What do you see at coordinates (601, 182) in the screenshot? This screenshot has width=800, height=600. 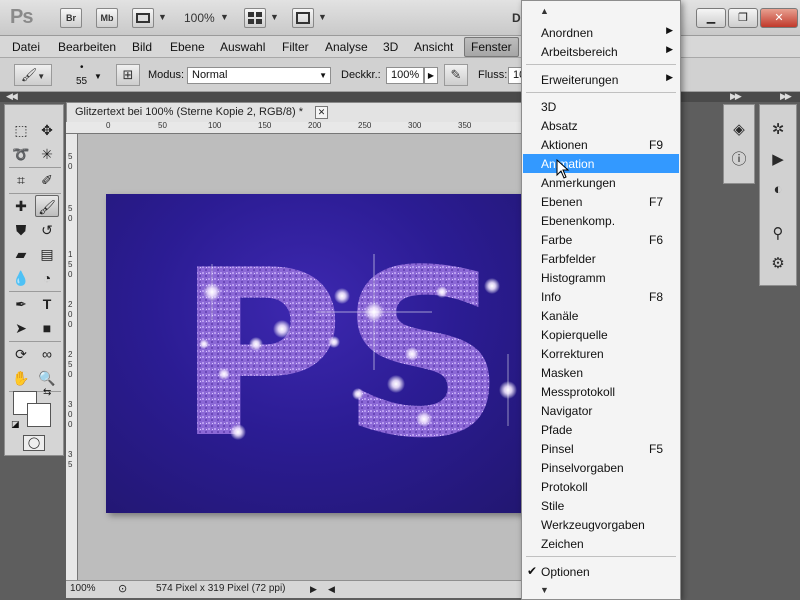 I see `menu-item-anmerkungen: Anmerkungen` at bounding box center [601, 182].